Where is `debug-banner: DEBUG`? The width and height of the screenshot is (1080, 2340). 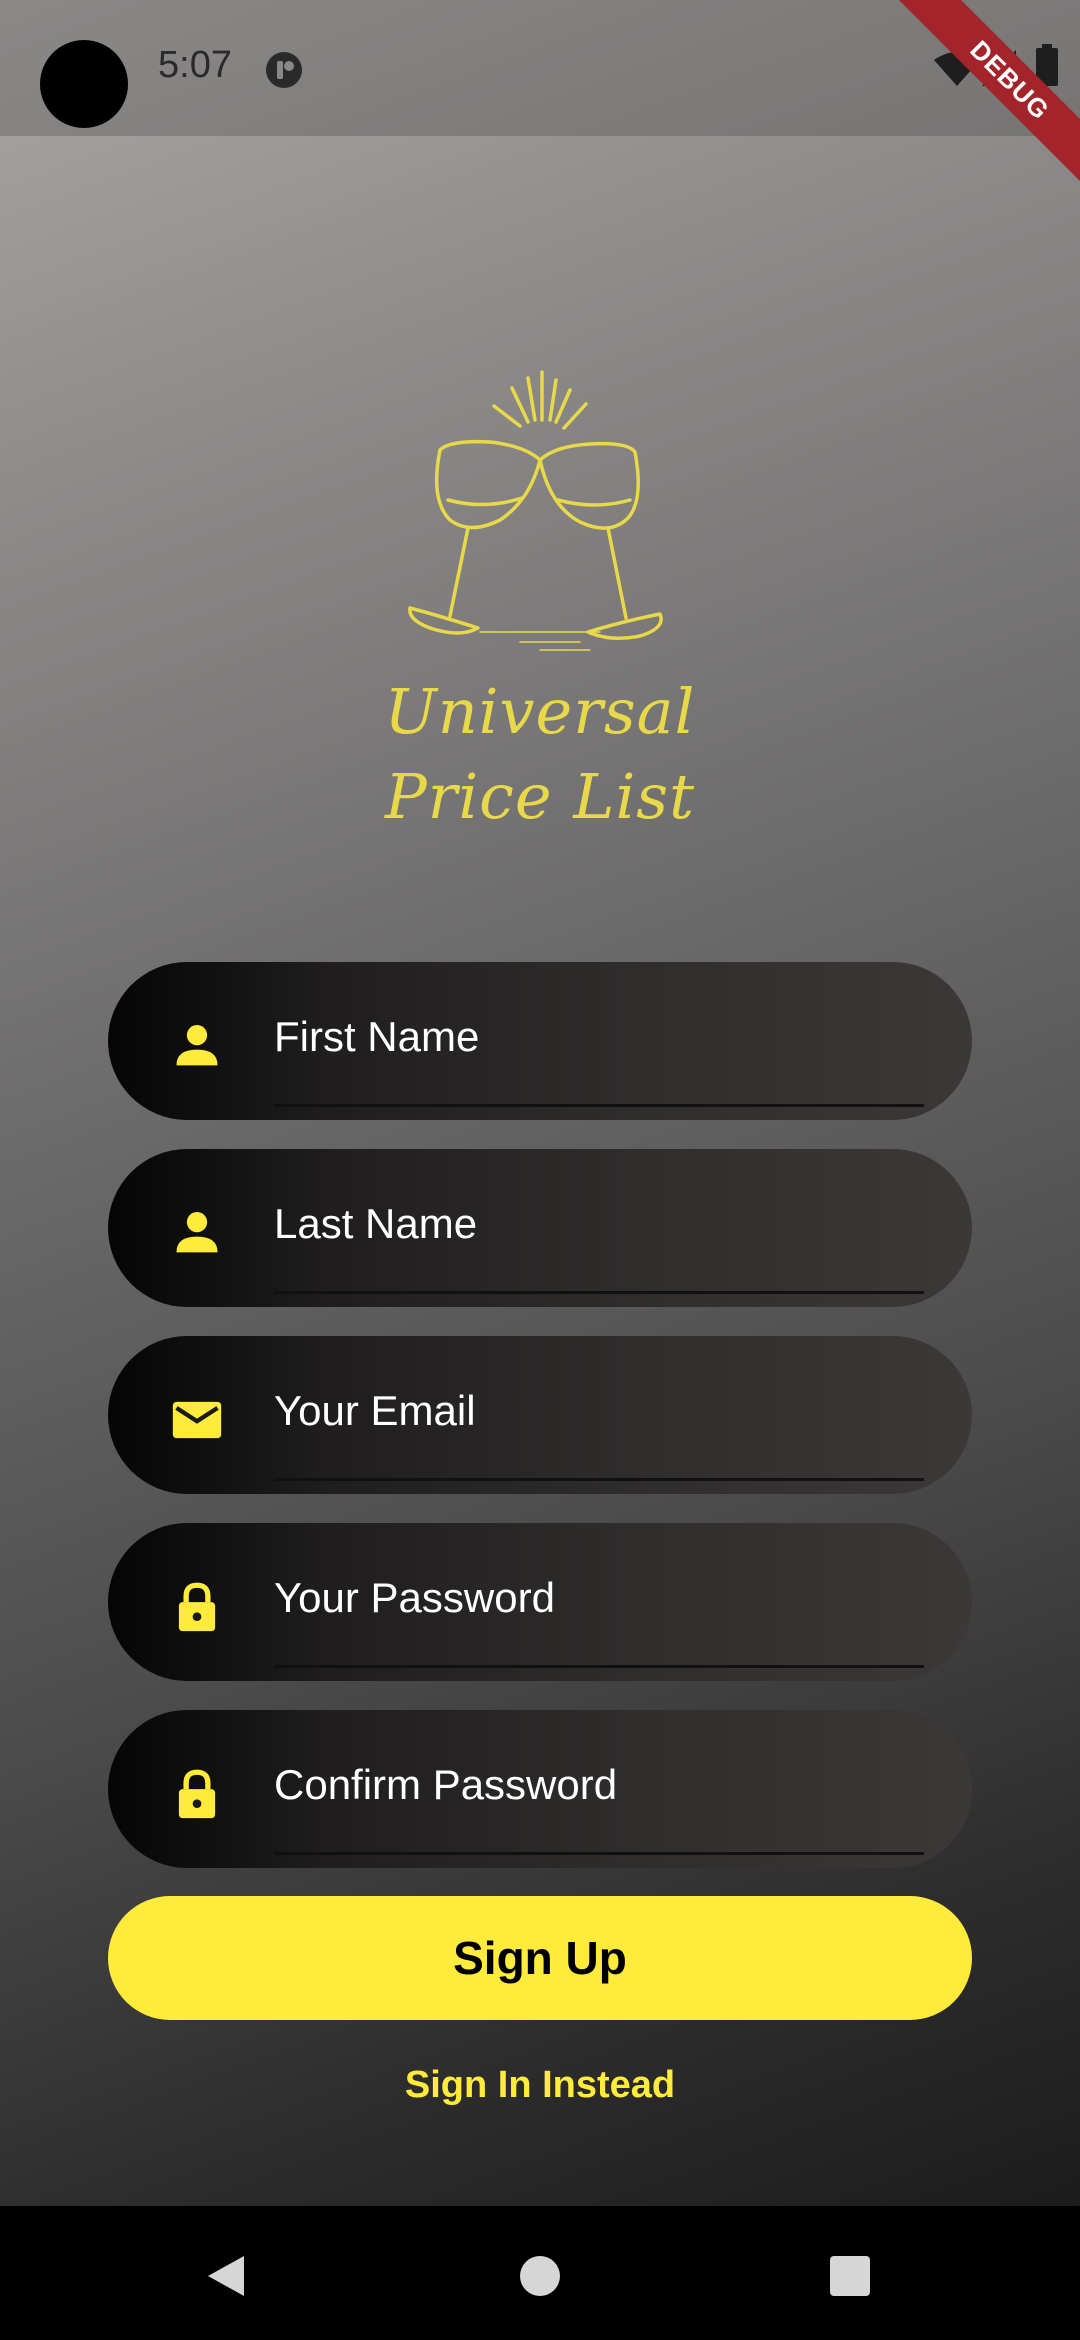
debug-banner: DEBUG is located at coordinates (984, 101).